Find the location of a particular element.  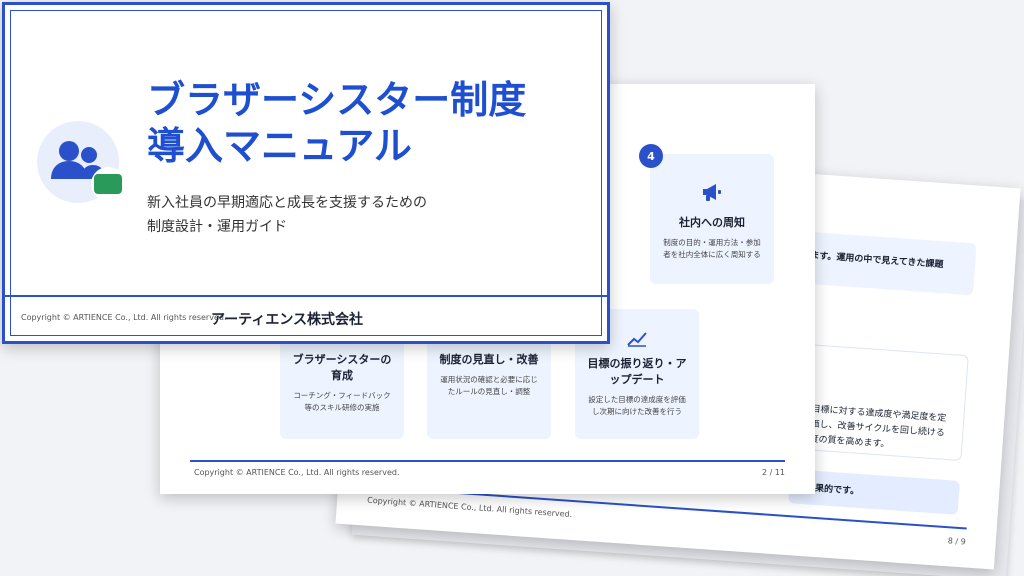

step-desc: コーチング・フィードバック等のスキル研修の実施 is located at coordinates (342, 401).